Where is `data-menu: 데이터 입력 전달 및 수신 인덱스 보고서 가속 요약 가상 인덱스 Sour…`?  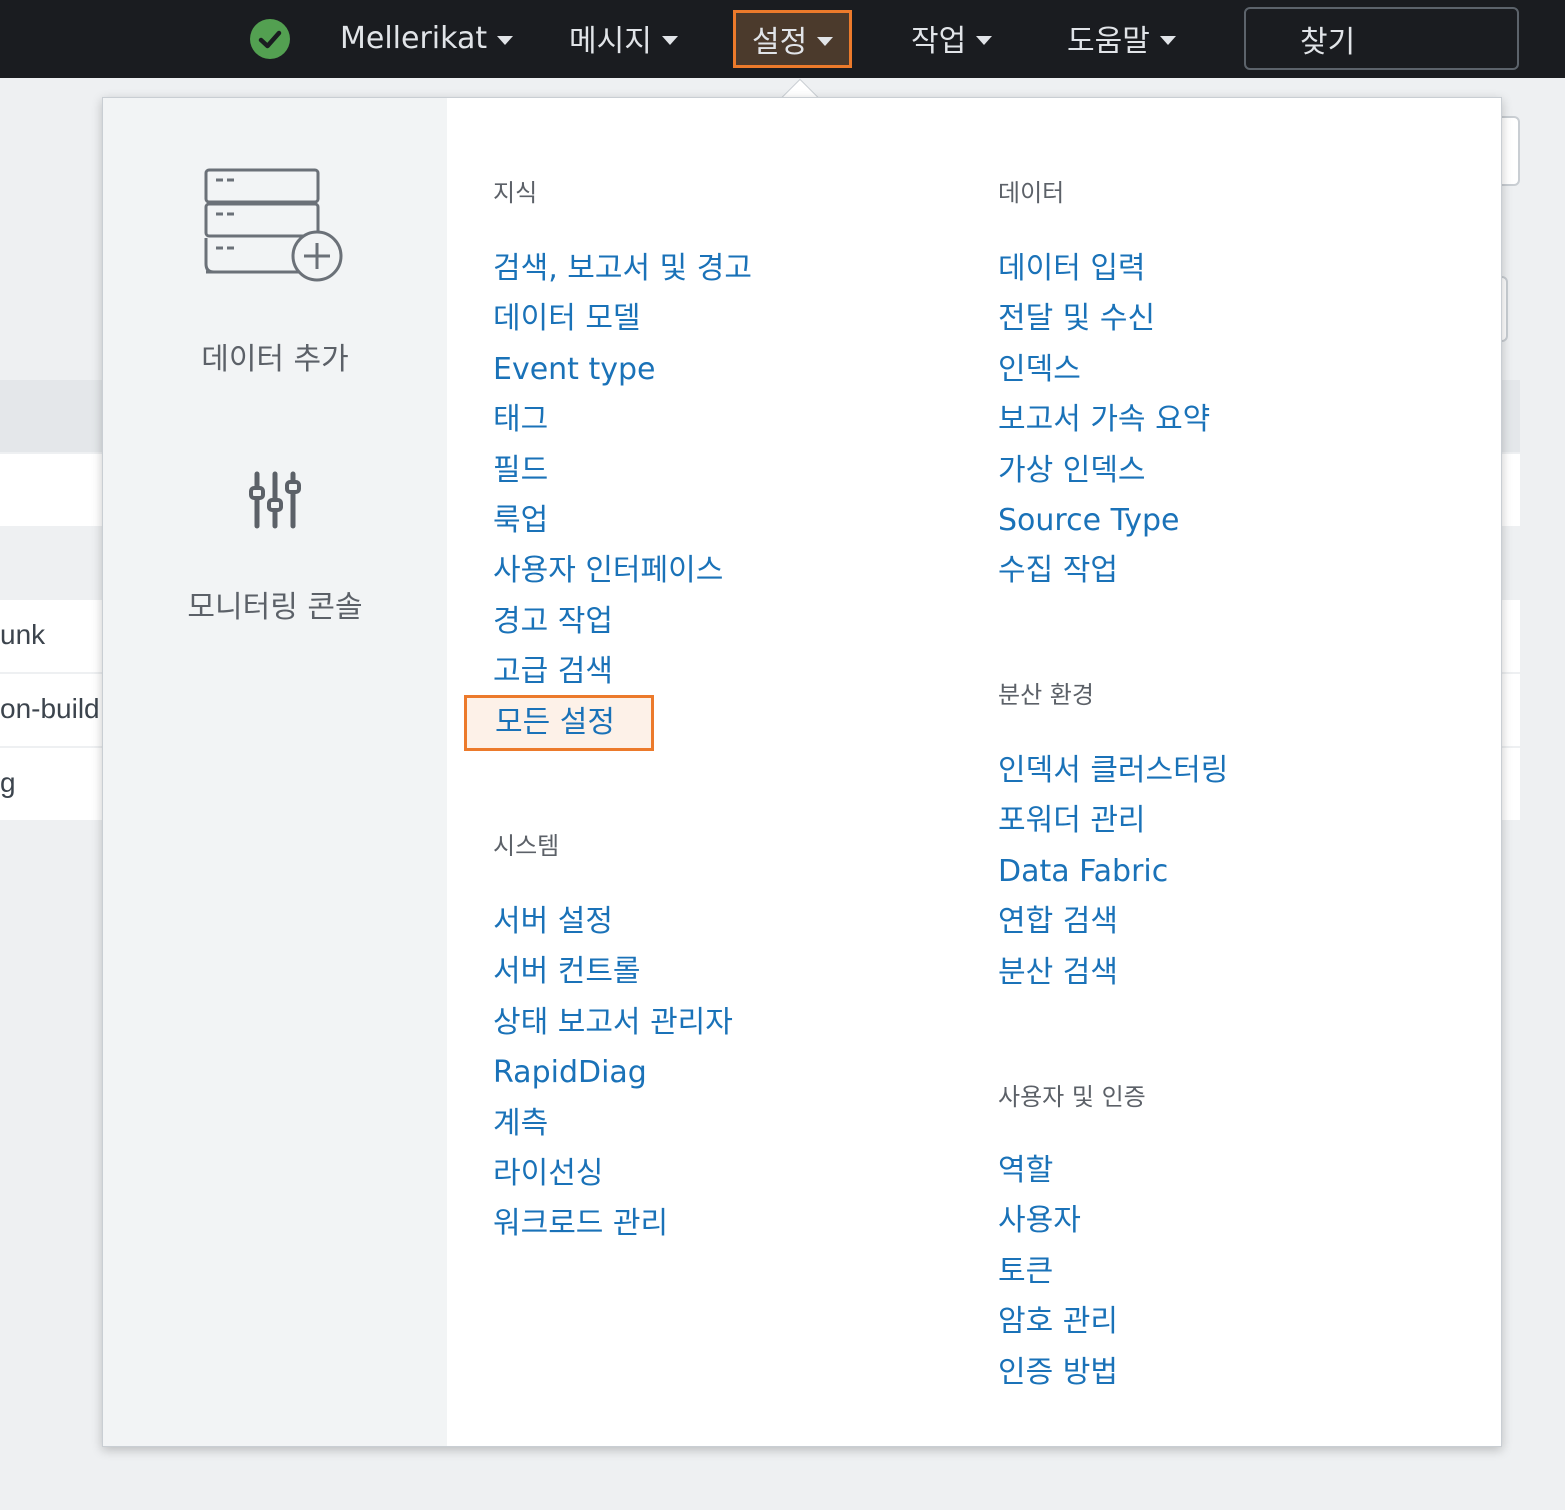 data-menu: 데이터 입력 전달 및 수신 인덱스 보고서 가속 요약 가상 인덱스 Sour… is located at coordinates (1104, 420).